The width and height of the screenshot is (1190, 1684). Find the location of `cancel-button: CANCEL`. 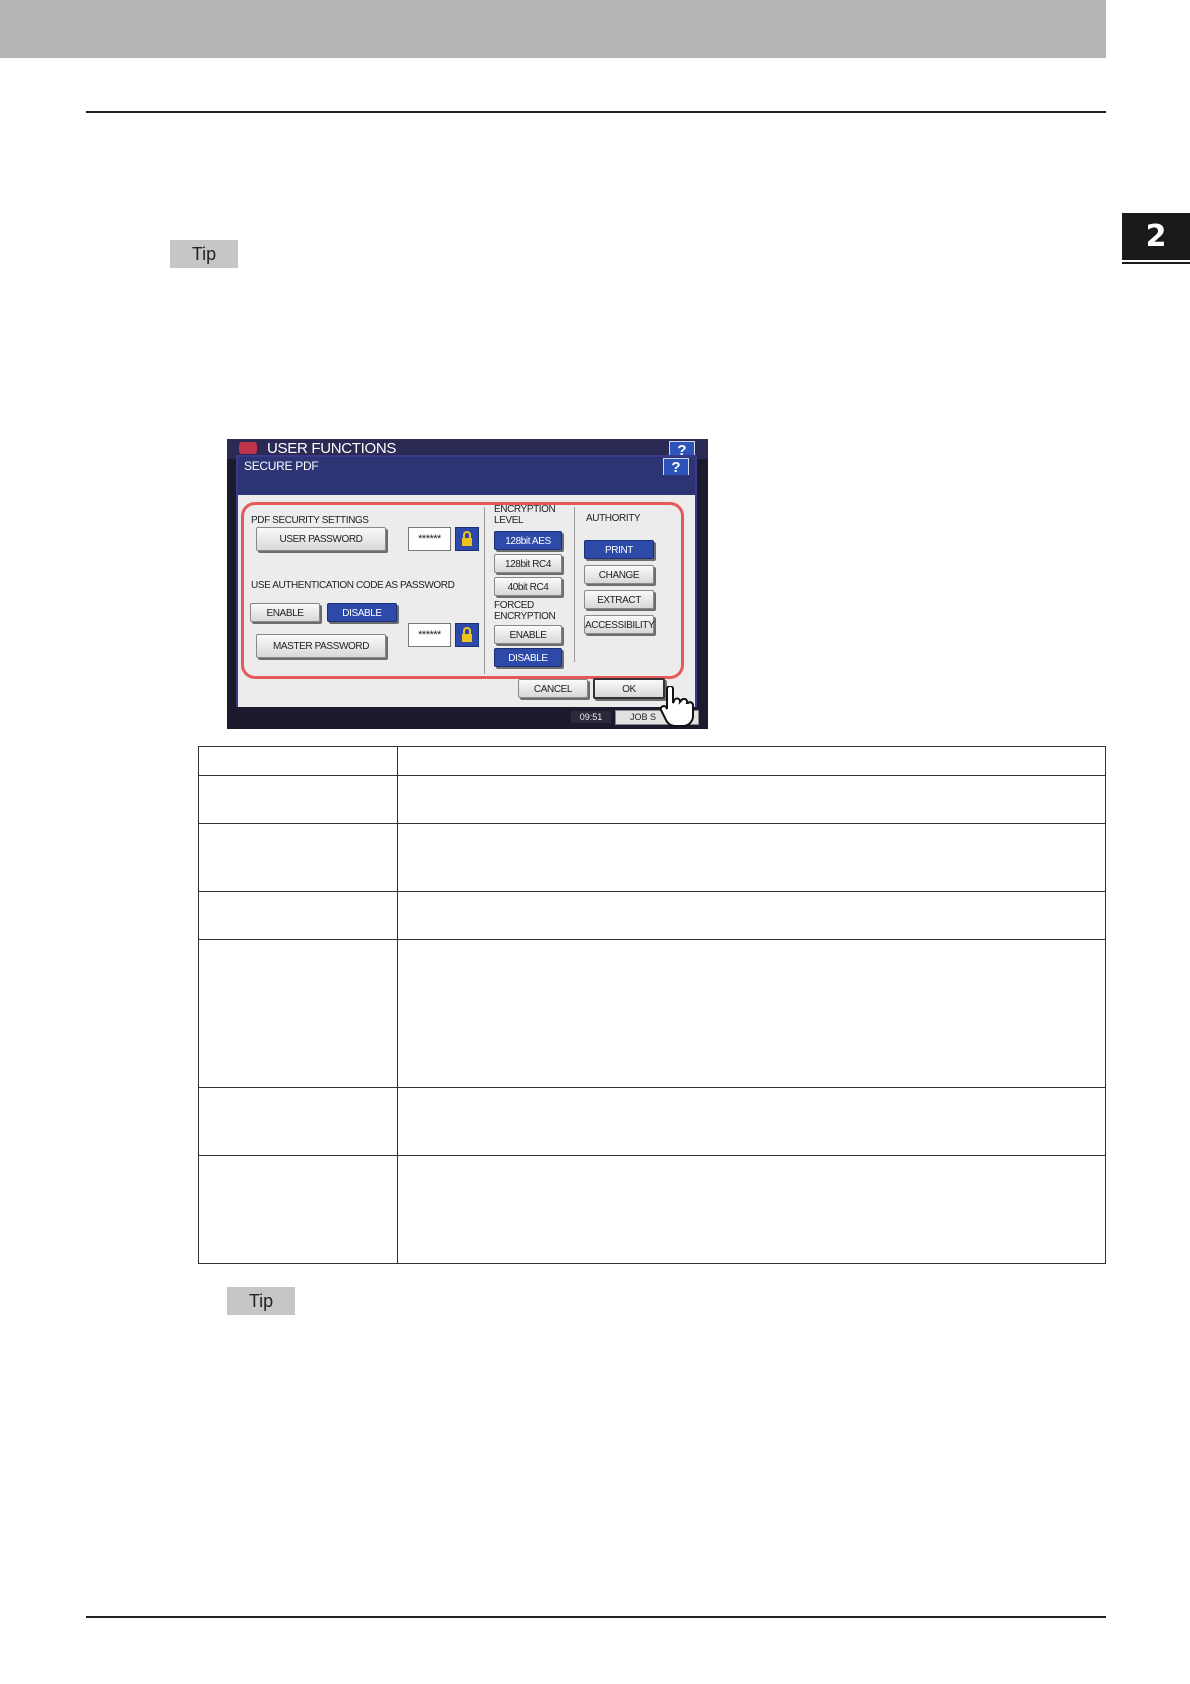

cancel-button: CANCEL is located at coordinates (553, 688).